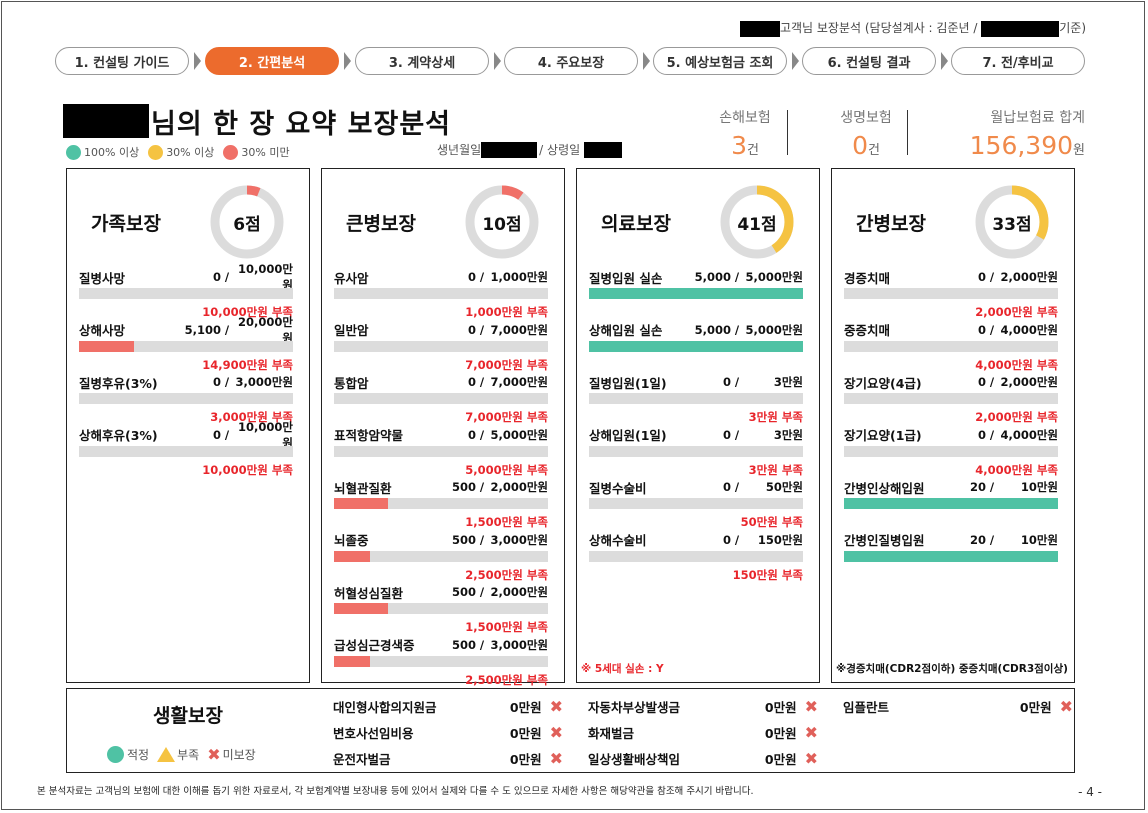  What do you see at coordinates (265, 152) in the screenshot?
I see `legend-label: 30% 미만` at bounding box center [265, 152].